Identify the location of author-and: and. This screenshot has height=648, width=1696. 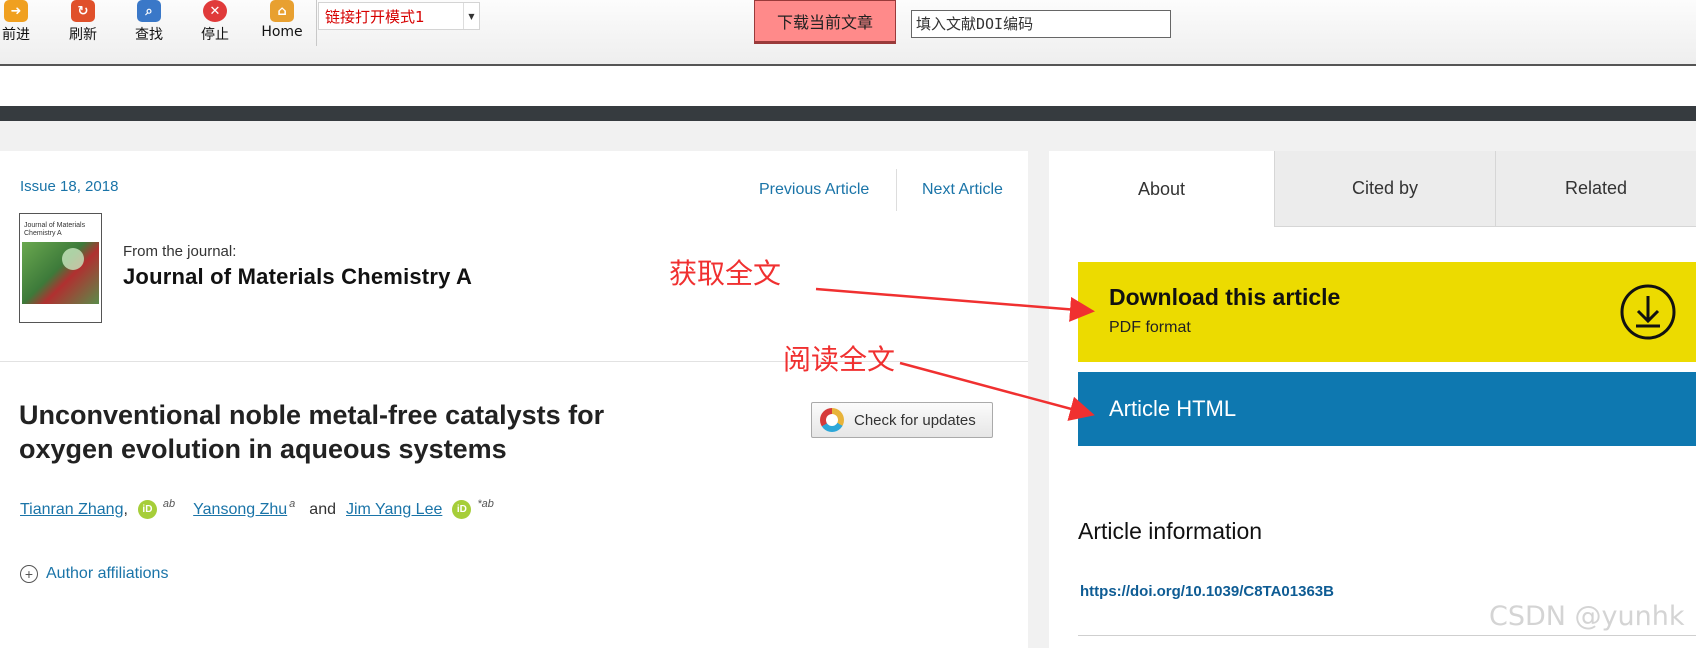
(322, 509).